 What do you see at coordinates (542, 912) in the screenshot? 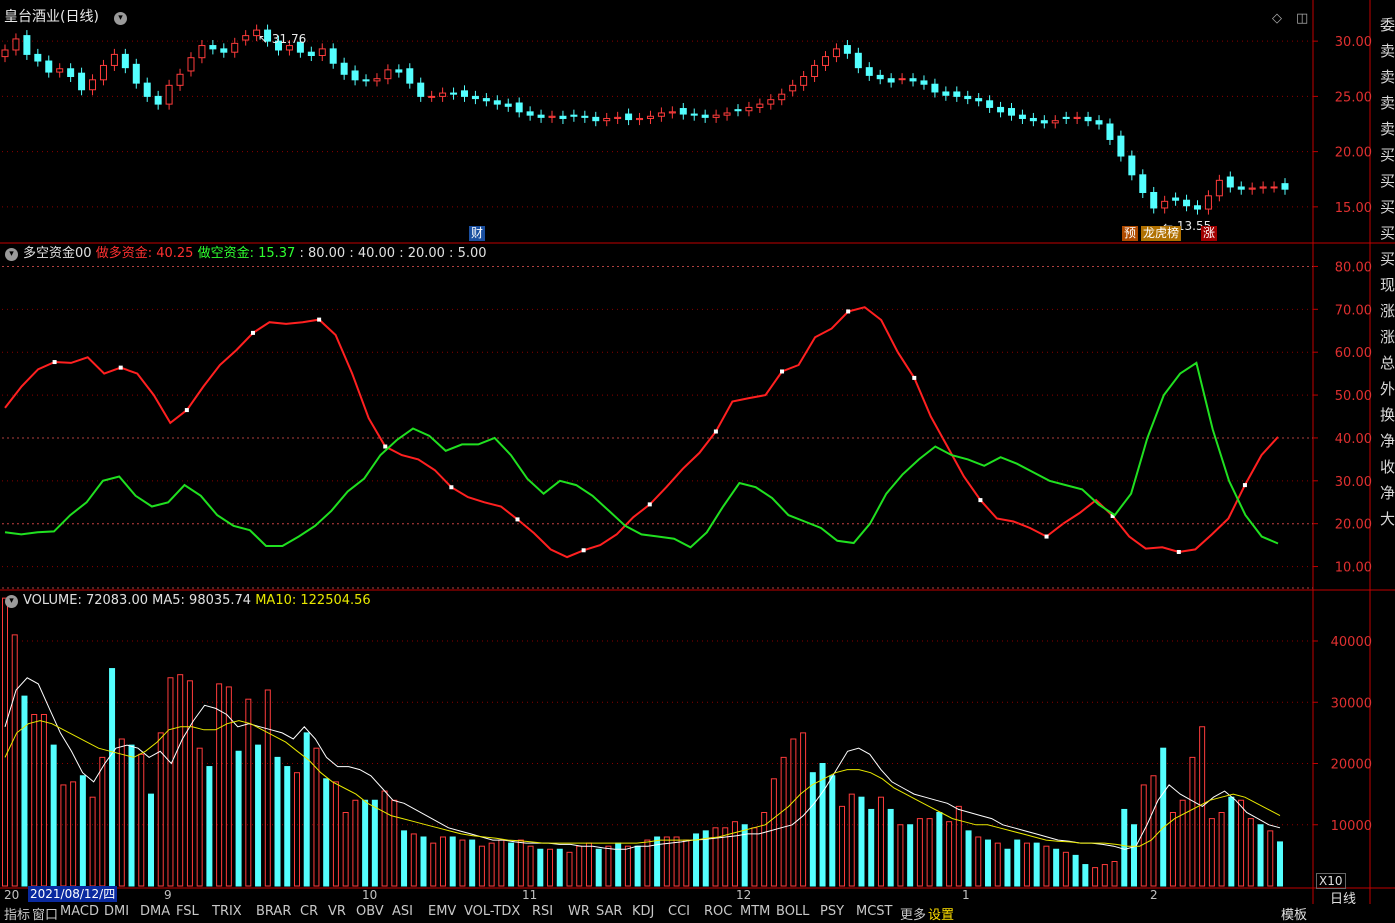
I see `tab-14: RSI` at bounding box center [542, 912].